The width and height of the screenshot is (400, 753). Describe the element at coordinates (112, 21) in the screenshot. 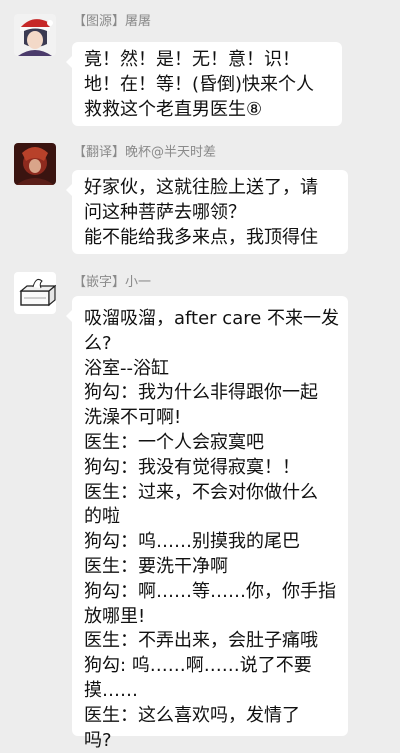

I see `sender-name: 【图源】屠屠` at that location.